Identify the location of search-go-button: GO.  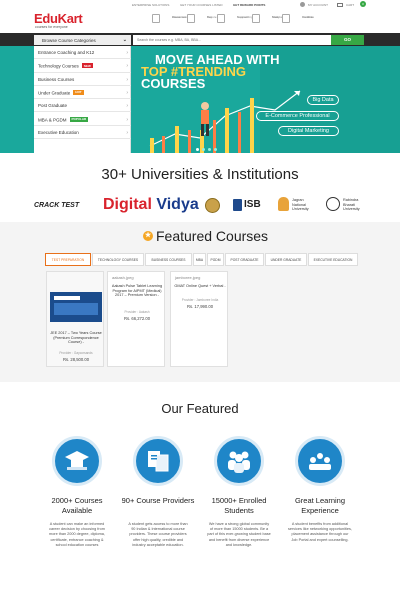
(347, 40).